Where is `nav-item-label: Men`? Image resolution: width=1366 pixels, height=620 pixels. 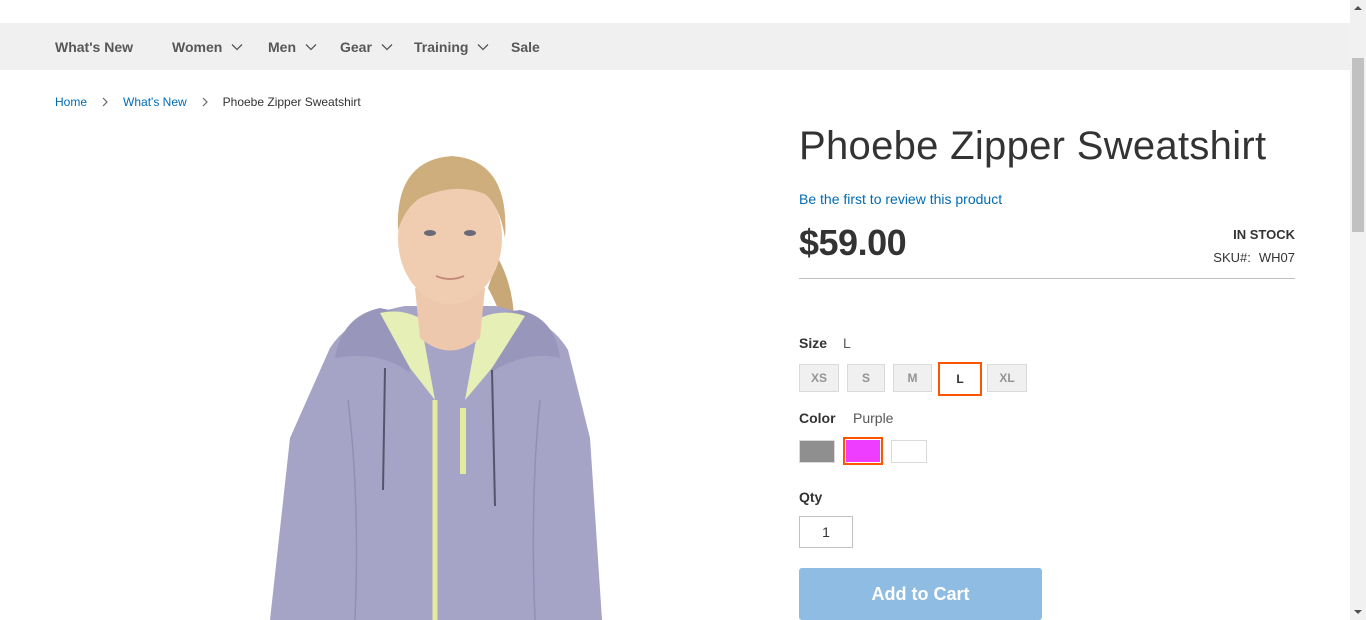
nav-item-label: Men is located at coordinates (282, 46).